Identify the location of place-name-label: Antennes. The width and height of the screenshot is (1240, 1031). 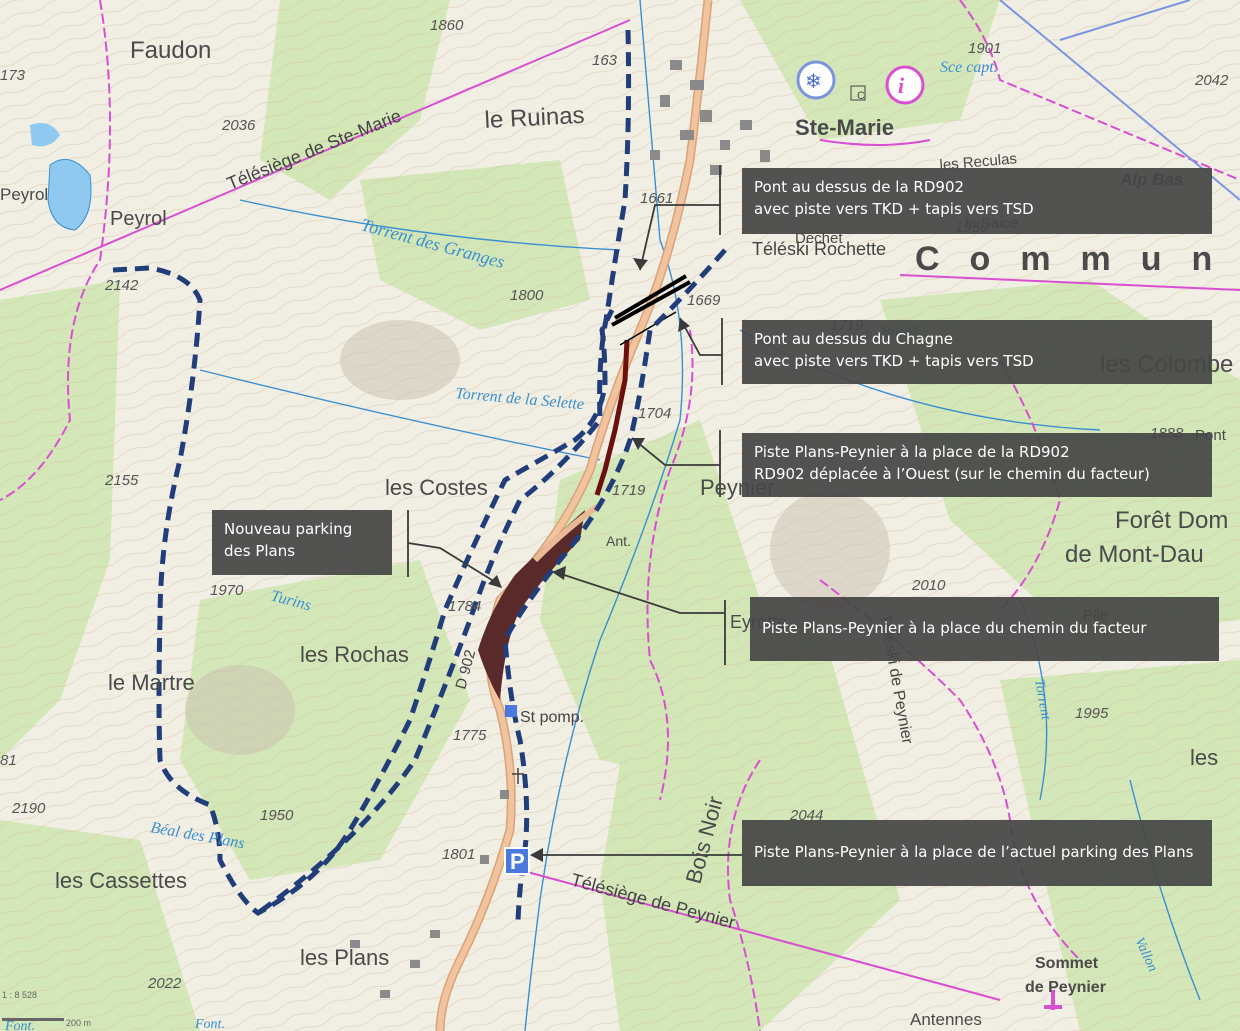
(946, 1019).